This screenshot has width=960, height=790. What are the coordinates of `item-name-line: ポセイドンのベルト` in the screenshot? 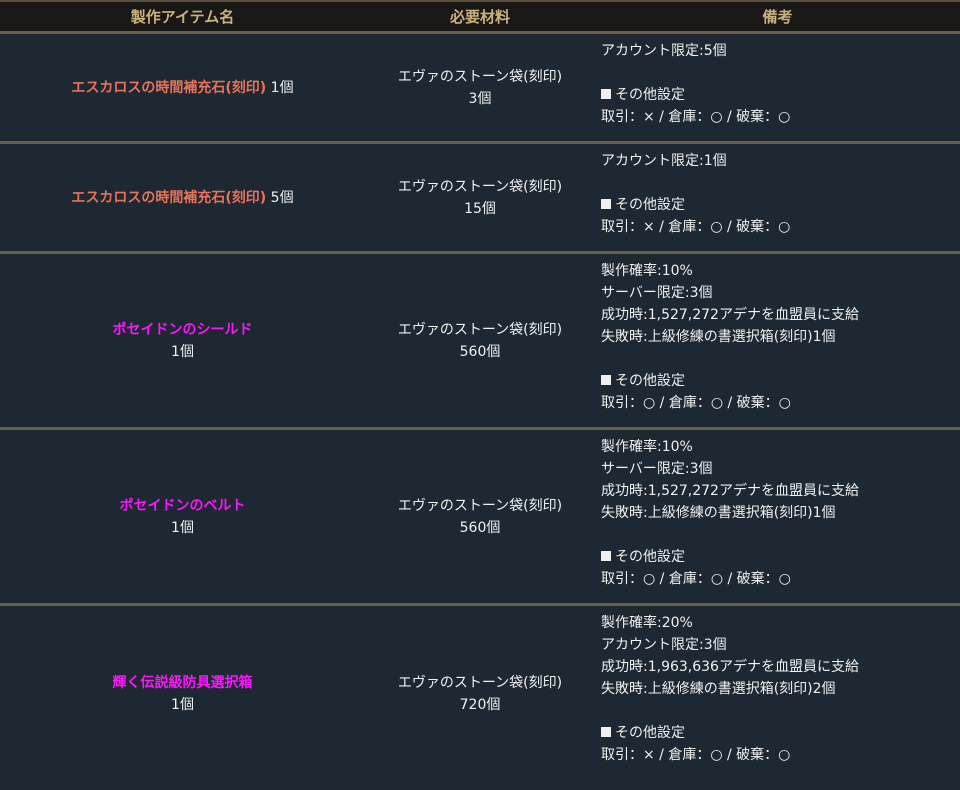 It's located at (183, 506).